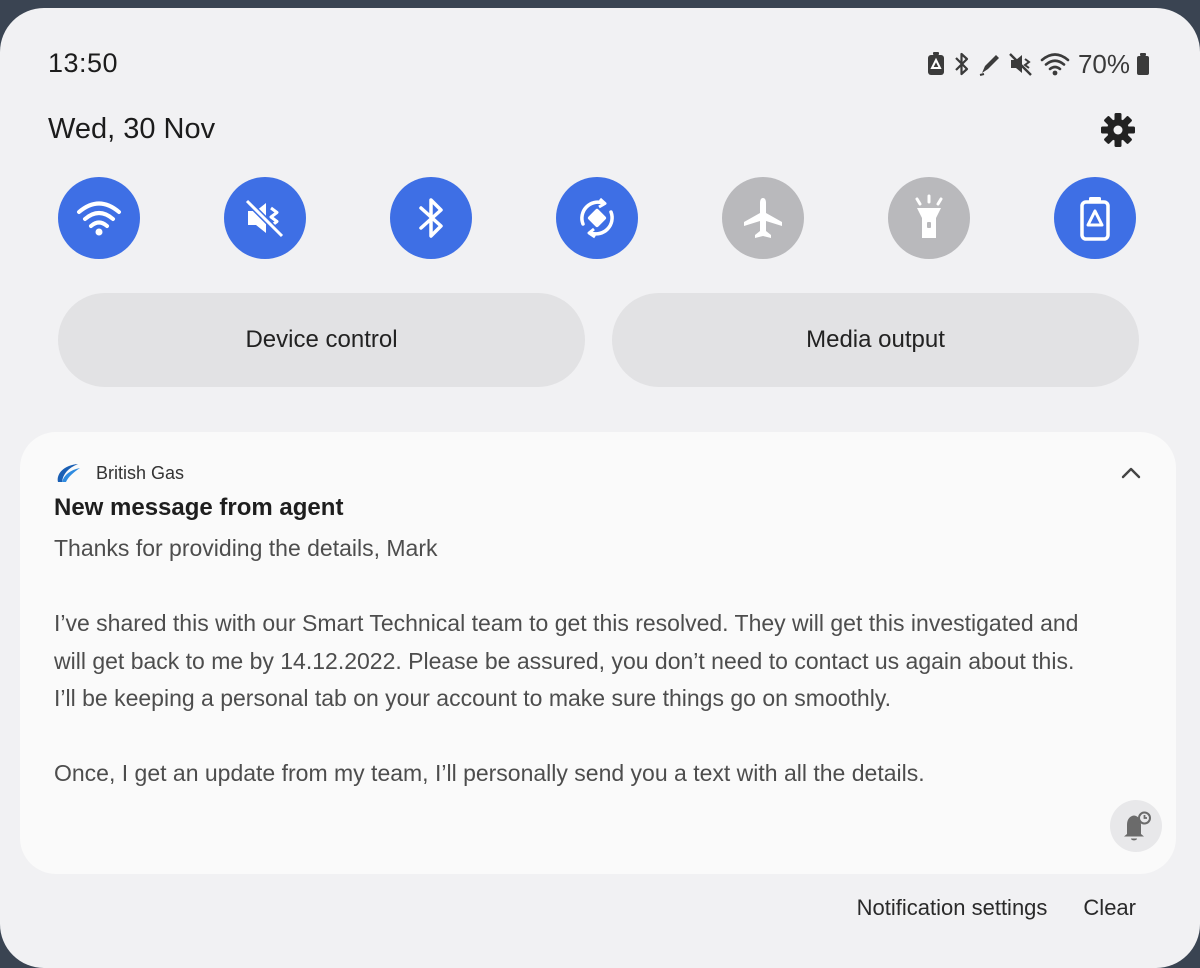  I want to click on toggle-airplane-mode, so click(763, 218).